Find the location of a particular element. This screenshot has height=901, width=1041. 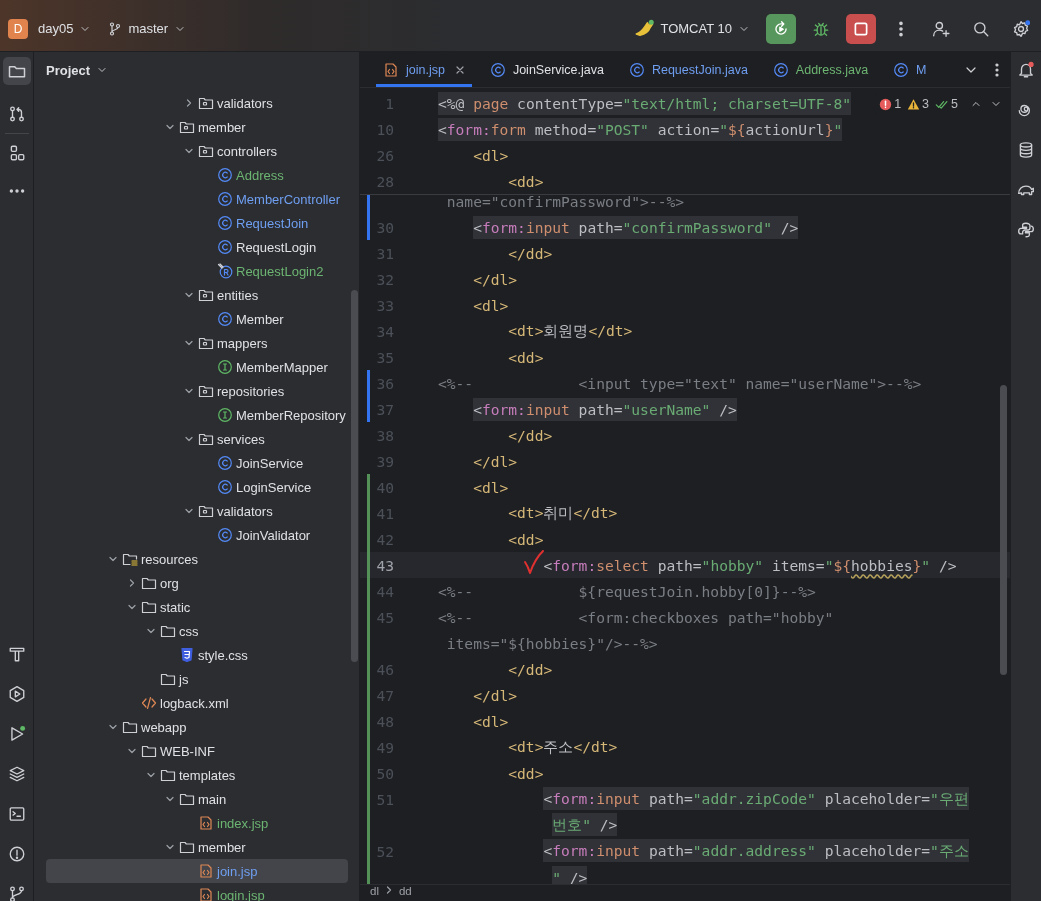

branch-selector: master is located at coordinates (147, 28).